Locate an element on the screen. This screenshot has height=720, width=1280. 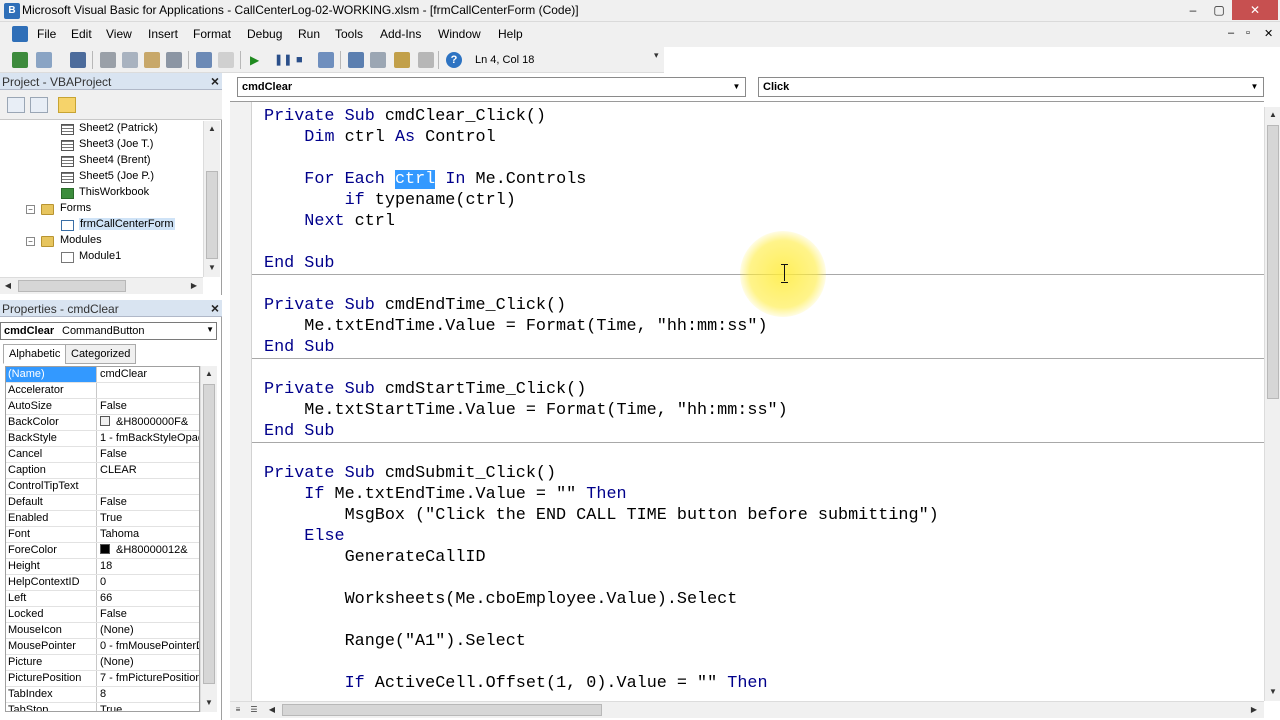
code-line: Worksheets(Me.cboEmployee.Value).Select is located at coordinates (501, 599).